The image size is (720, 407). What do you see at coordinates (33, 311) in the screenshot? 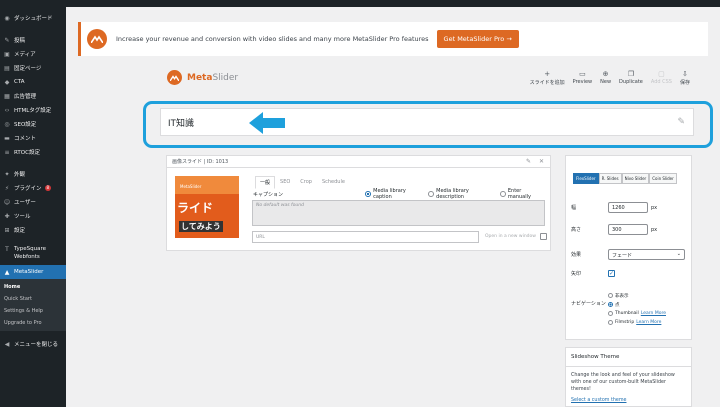
I see `submenu-settings-help: Settings & Help` at bounding box center [33, 311].